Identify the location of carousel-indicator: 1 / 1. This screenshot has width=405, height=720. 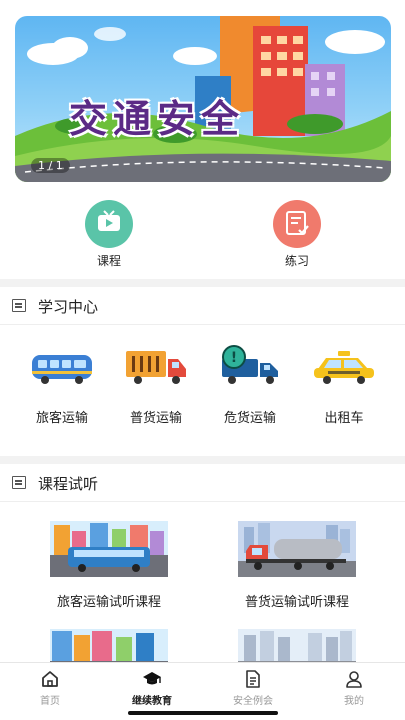
(50, 165).